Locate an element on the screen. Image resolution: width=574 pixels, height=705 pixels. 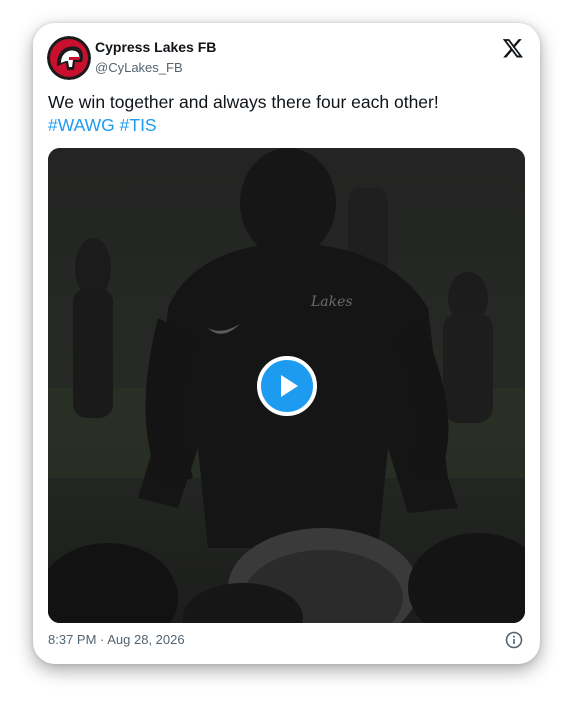
play-button is located at coordinates (287, 386).